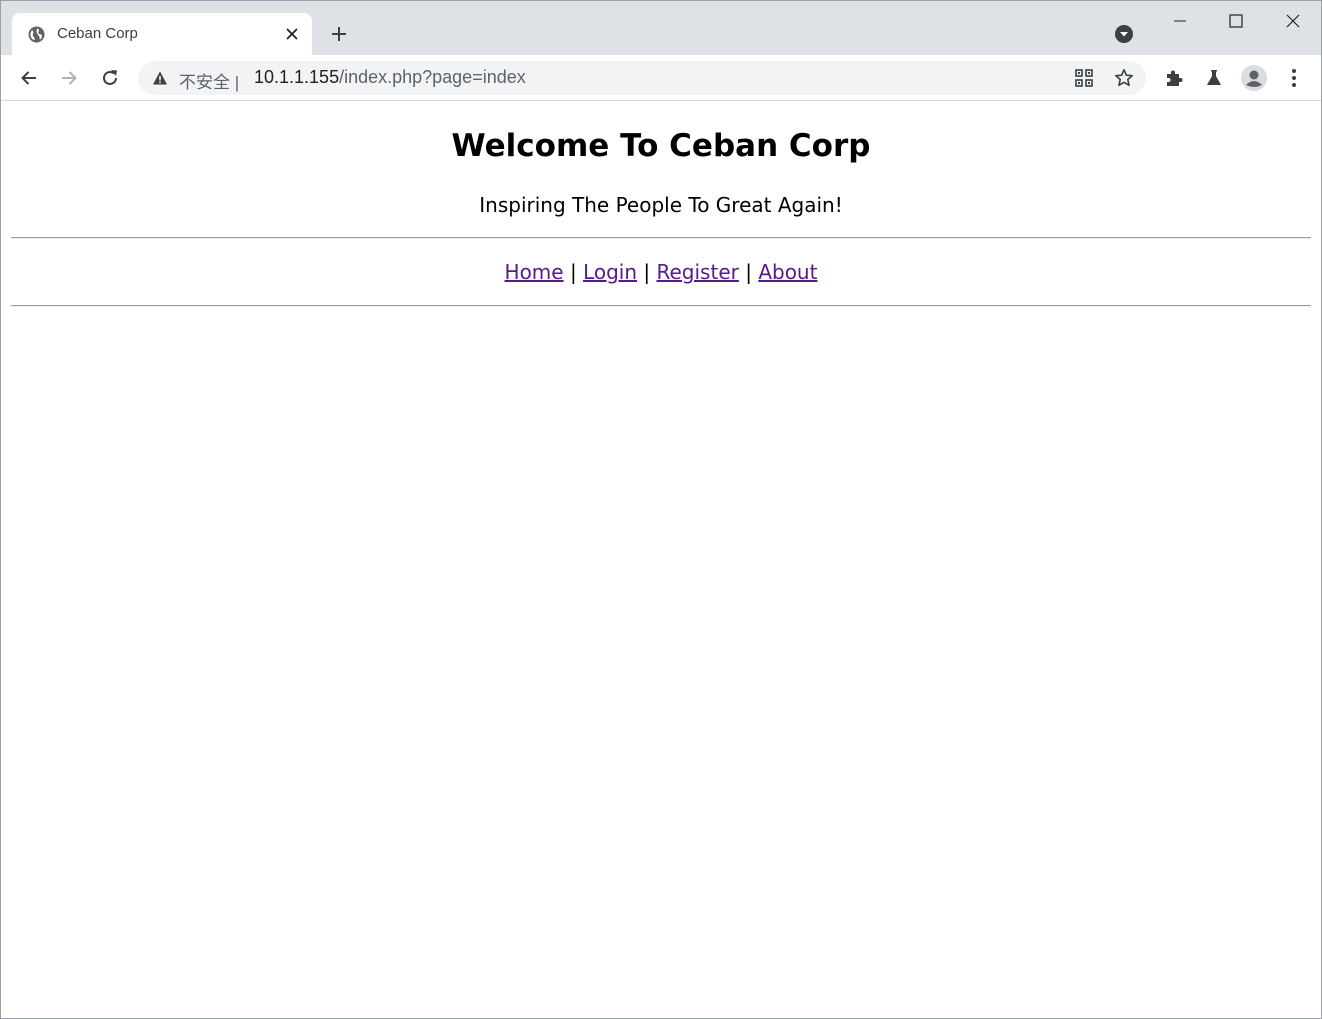  I want to click on nav-link-register: Register, so click(698, 272).